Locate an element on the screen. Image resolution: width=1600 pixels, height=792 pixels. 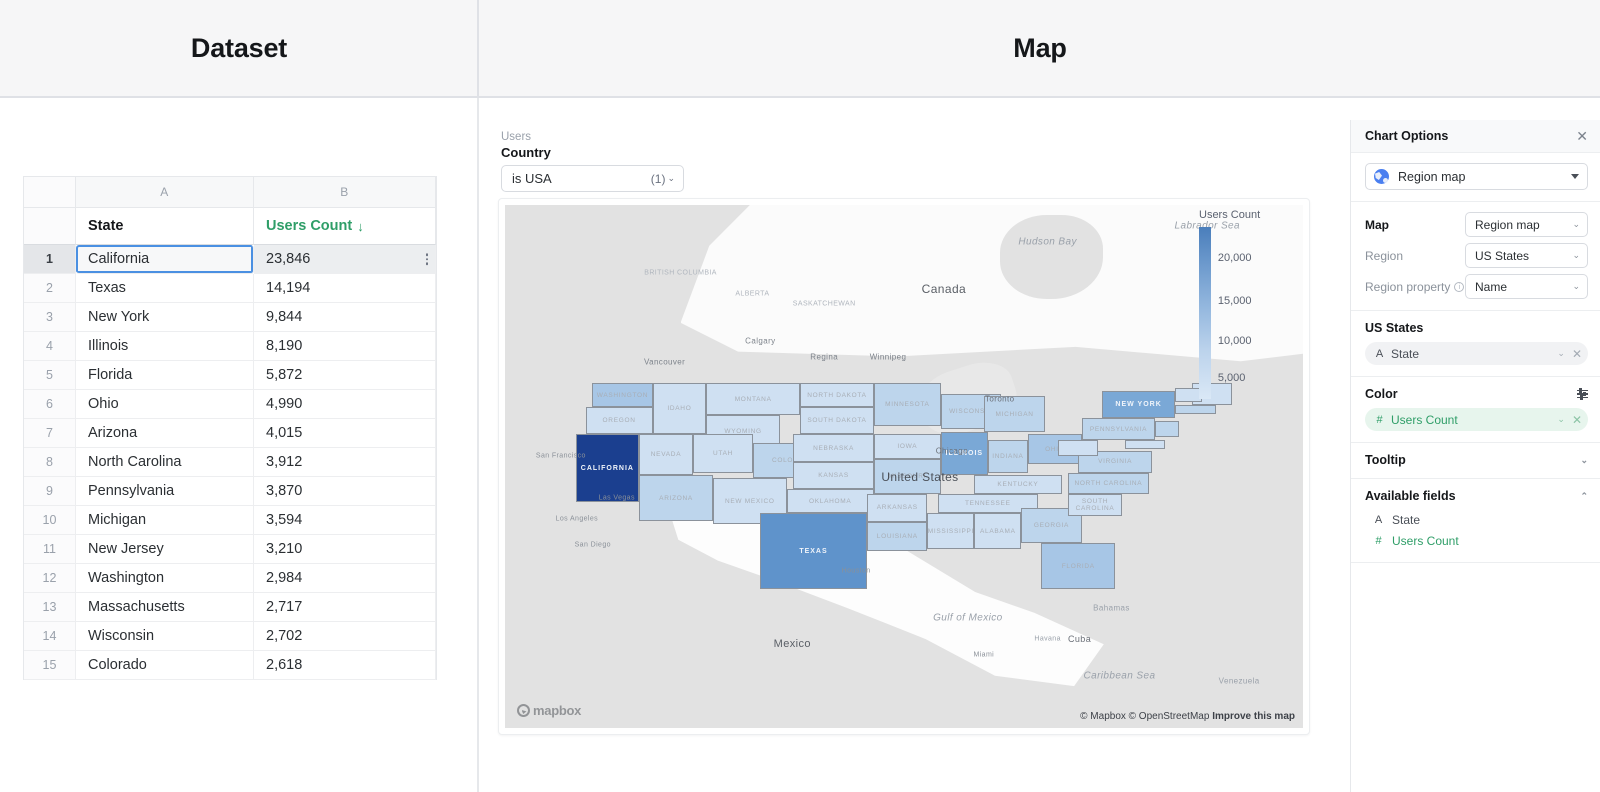
cell-state: Arizona is located at coordinates (165, 433).